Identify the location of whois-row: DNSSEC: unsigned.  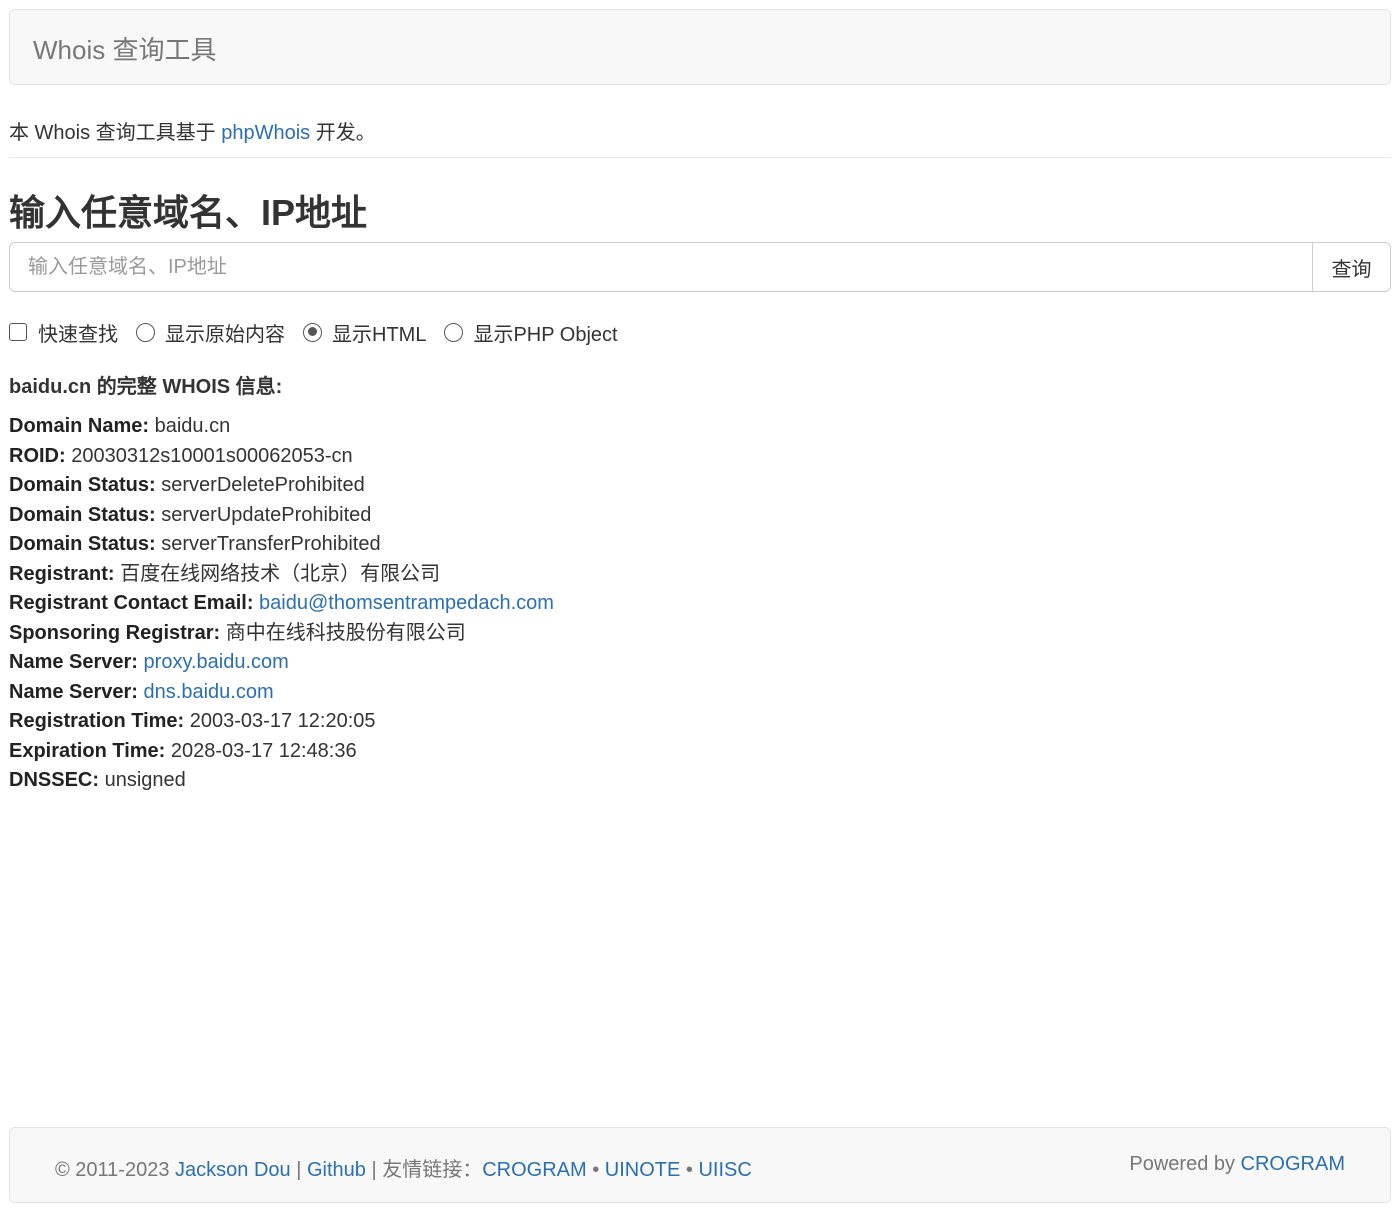
(281, 781).